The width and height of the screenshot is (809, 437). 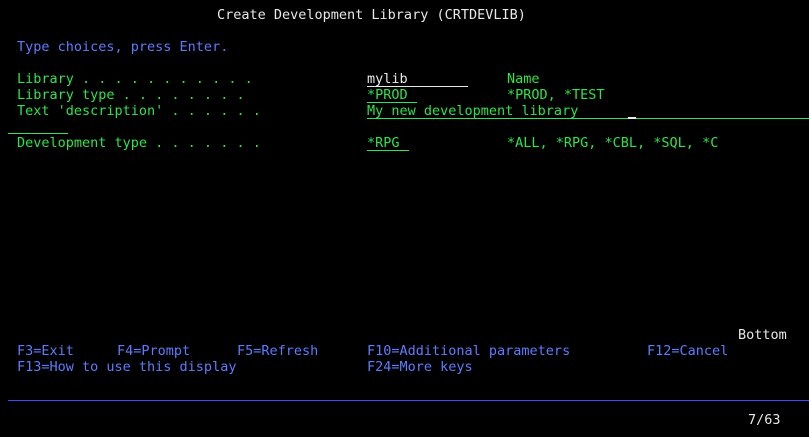 What do you see at coordinates (468, 351) in the screenshot?
I see `f10-additional-parameters-key: F10=Additional parameters` at bounding box center [468, 351].